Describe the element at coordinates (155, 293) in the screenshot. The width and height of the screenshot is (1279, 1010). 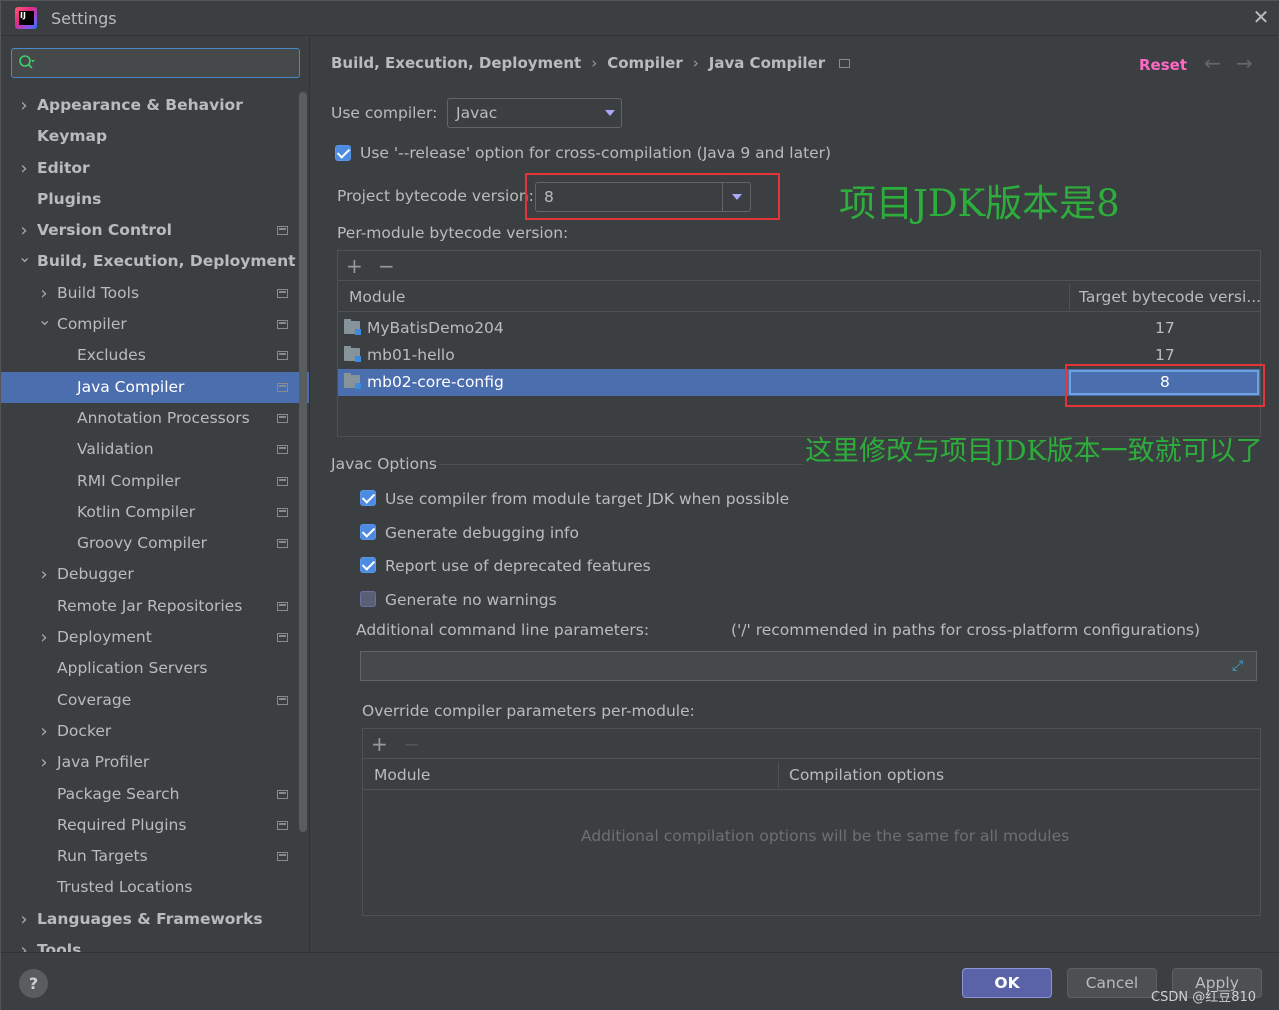
I see `sidebar-item-build-tools: › Build Tools` at that location.